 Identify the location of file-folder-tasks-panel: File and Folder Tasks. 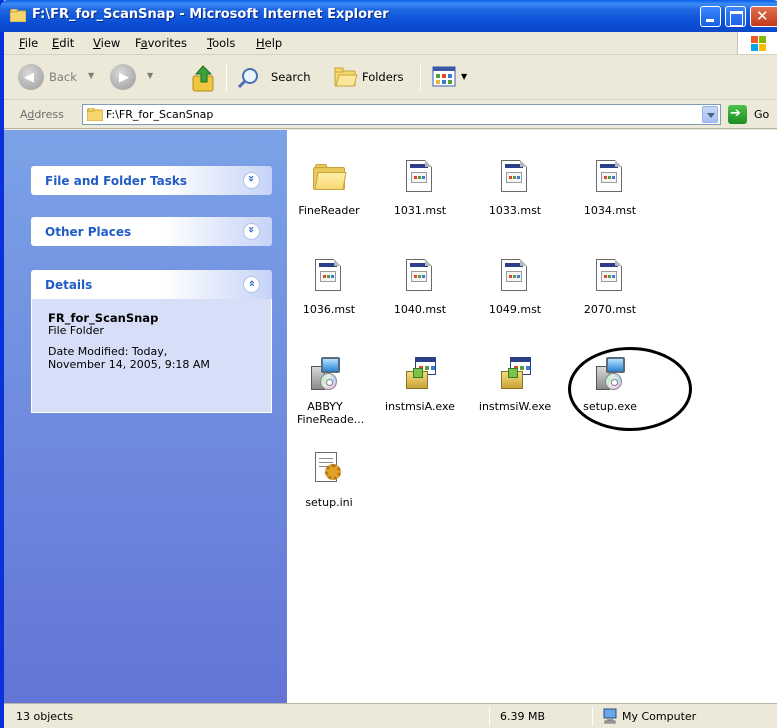
(151, 180).